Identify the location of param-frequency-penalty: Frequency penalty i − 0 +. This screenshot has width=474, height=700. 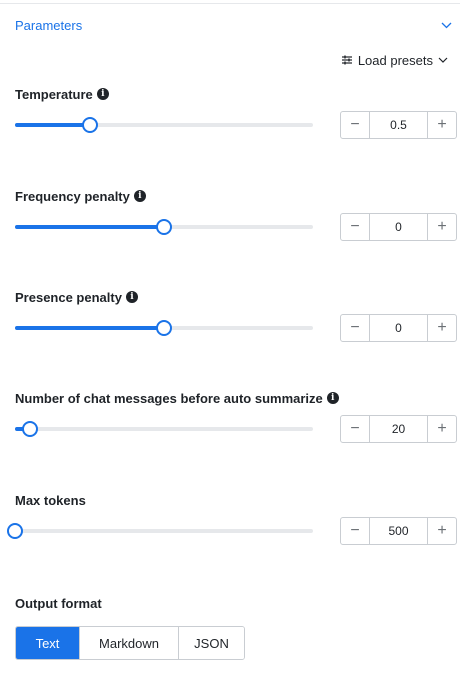
(236, 214).